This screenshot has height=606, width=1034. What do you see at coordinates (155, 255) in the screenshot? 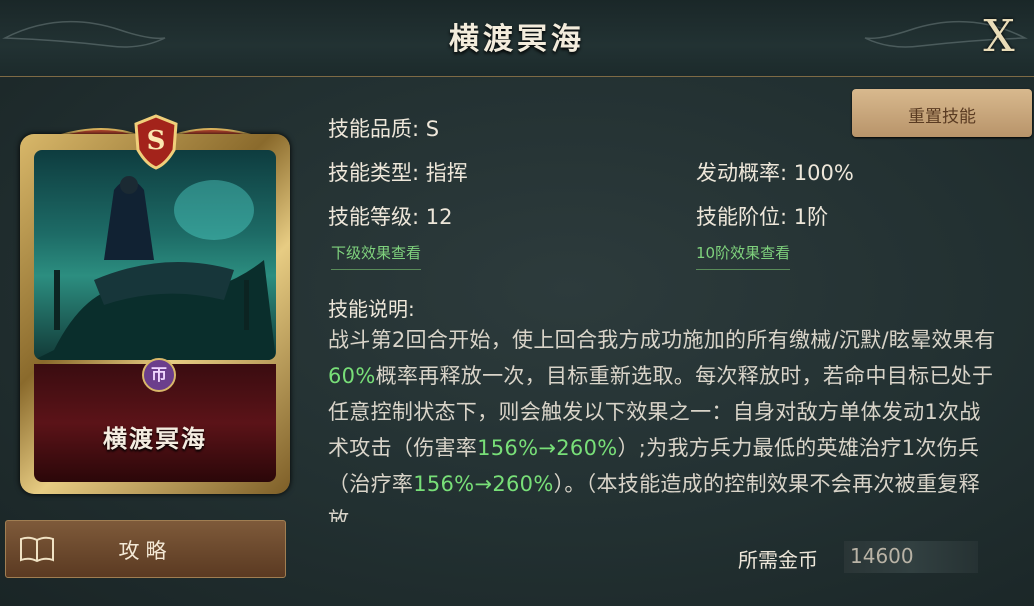
I see `skill-artwork` at bounding box center [155, 255].